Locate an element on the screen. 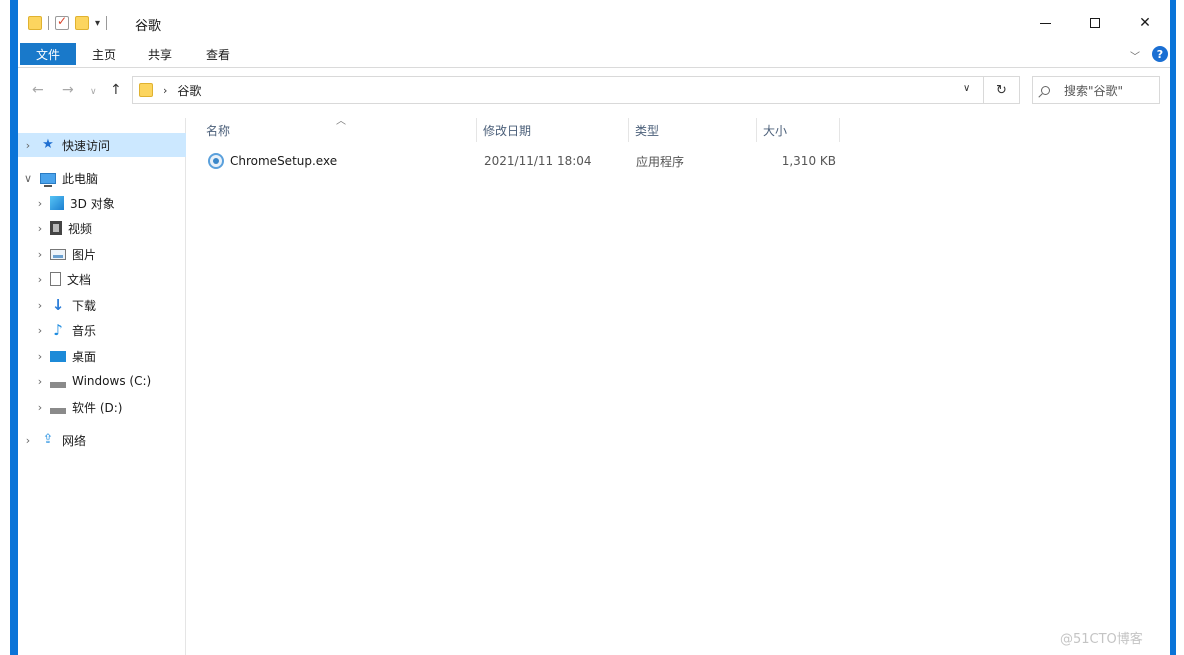  nav-downloads: › ↓ 下载 is located at coordinates (102, 305).